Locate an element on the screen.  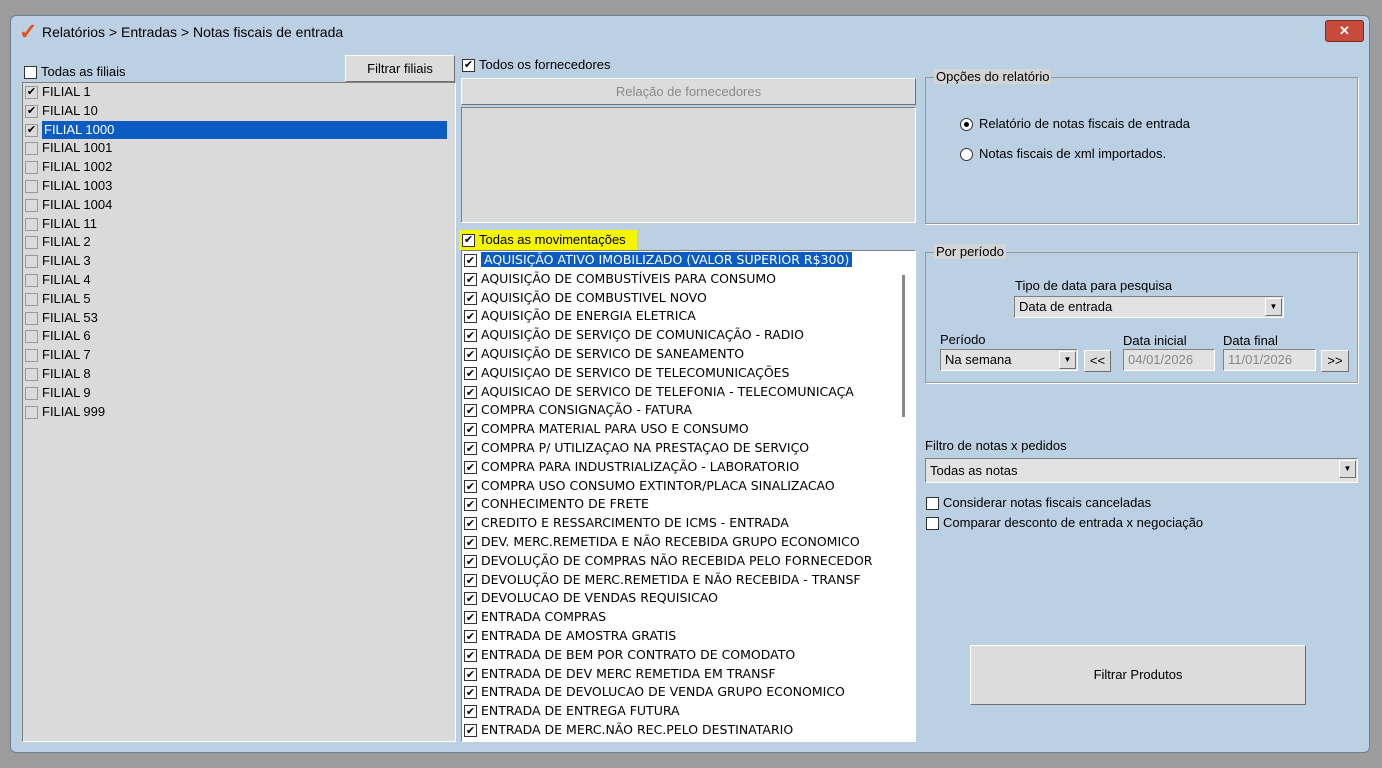
branch-item: FILIAL 1004 is located at coordinates (239, 205).